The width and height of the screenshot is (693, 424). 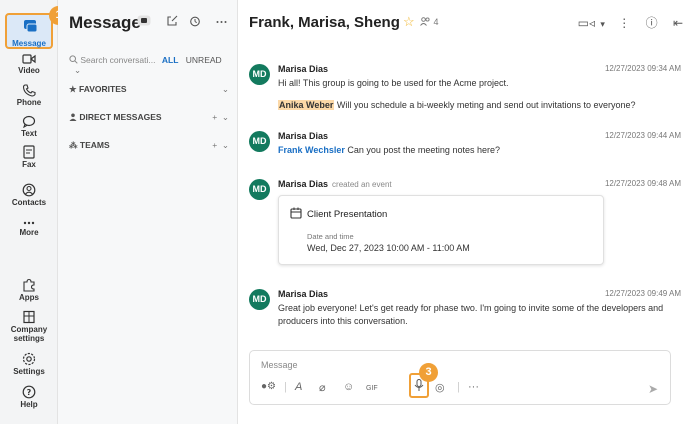 What do you see at coordinates (221, 22) in the screenshot?
I see `more-horizontal-icon` at bounding box center [221, 22].